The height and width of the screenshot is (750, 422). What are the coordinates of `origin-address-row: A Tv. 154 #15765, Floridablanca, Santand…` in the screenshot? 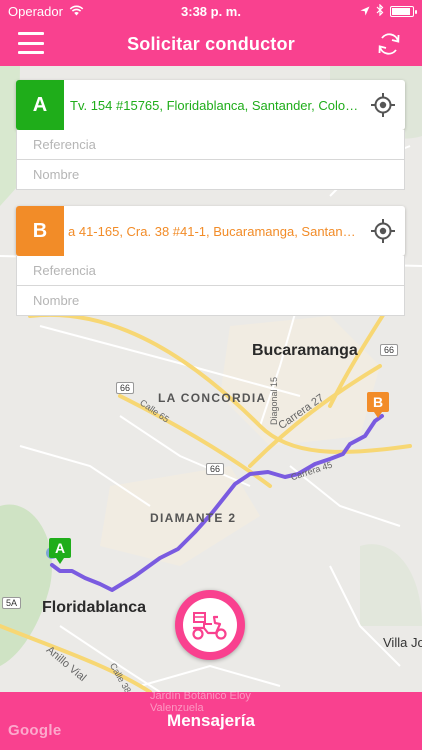 It's located at (210, 105).